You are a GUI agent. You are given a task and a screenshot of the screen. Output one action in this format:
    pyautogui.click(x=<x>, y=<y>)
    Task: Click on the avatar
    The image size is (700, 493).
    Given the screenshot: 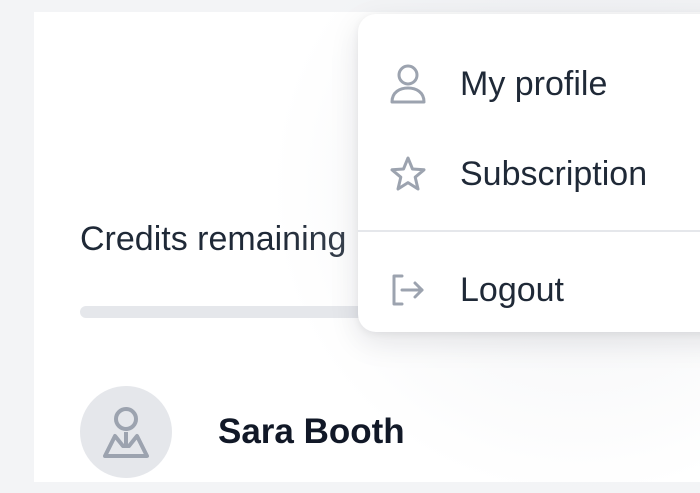 What is the action you would take?
    pyautogui.click(x=126, y=432)
    